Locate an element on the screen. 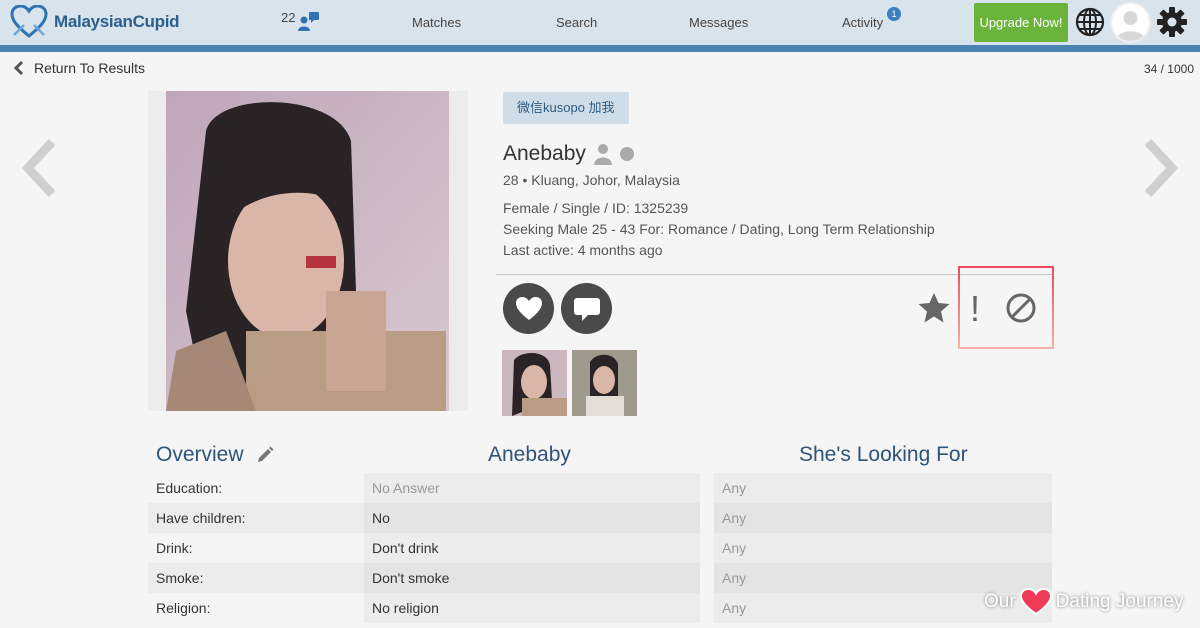 The width and height of the screenshot is (1200, 628). nav-search: Search is located at coordinates (576, 22).